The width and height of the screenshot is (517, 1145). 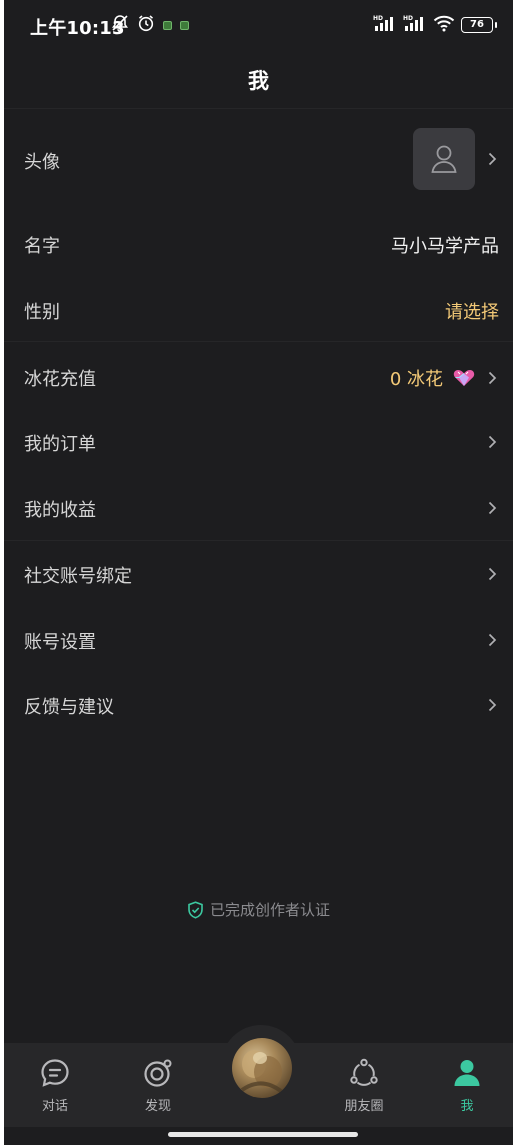 What do you see at coordinates (364, 1106) in the screenshot?
I see `tab-label: 朋友圈` at bounding box center [364, 1106].